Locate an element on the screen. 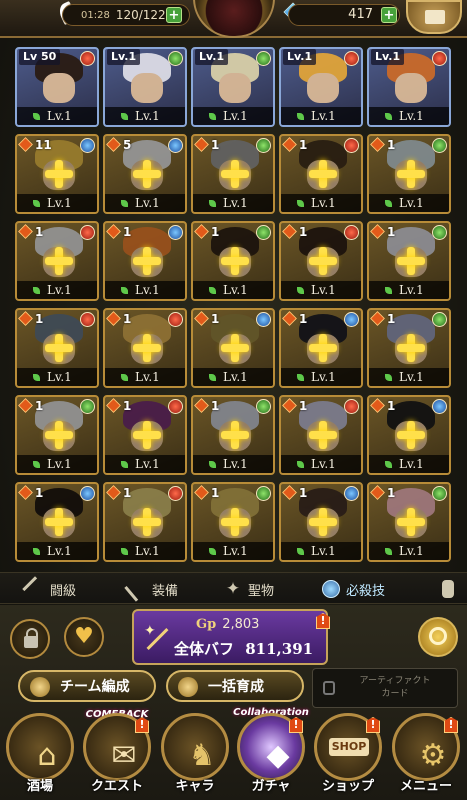 This screenshot has width=467, height=800. favorite-button is located at coordinates (84, 637).